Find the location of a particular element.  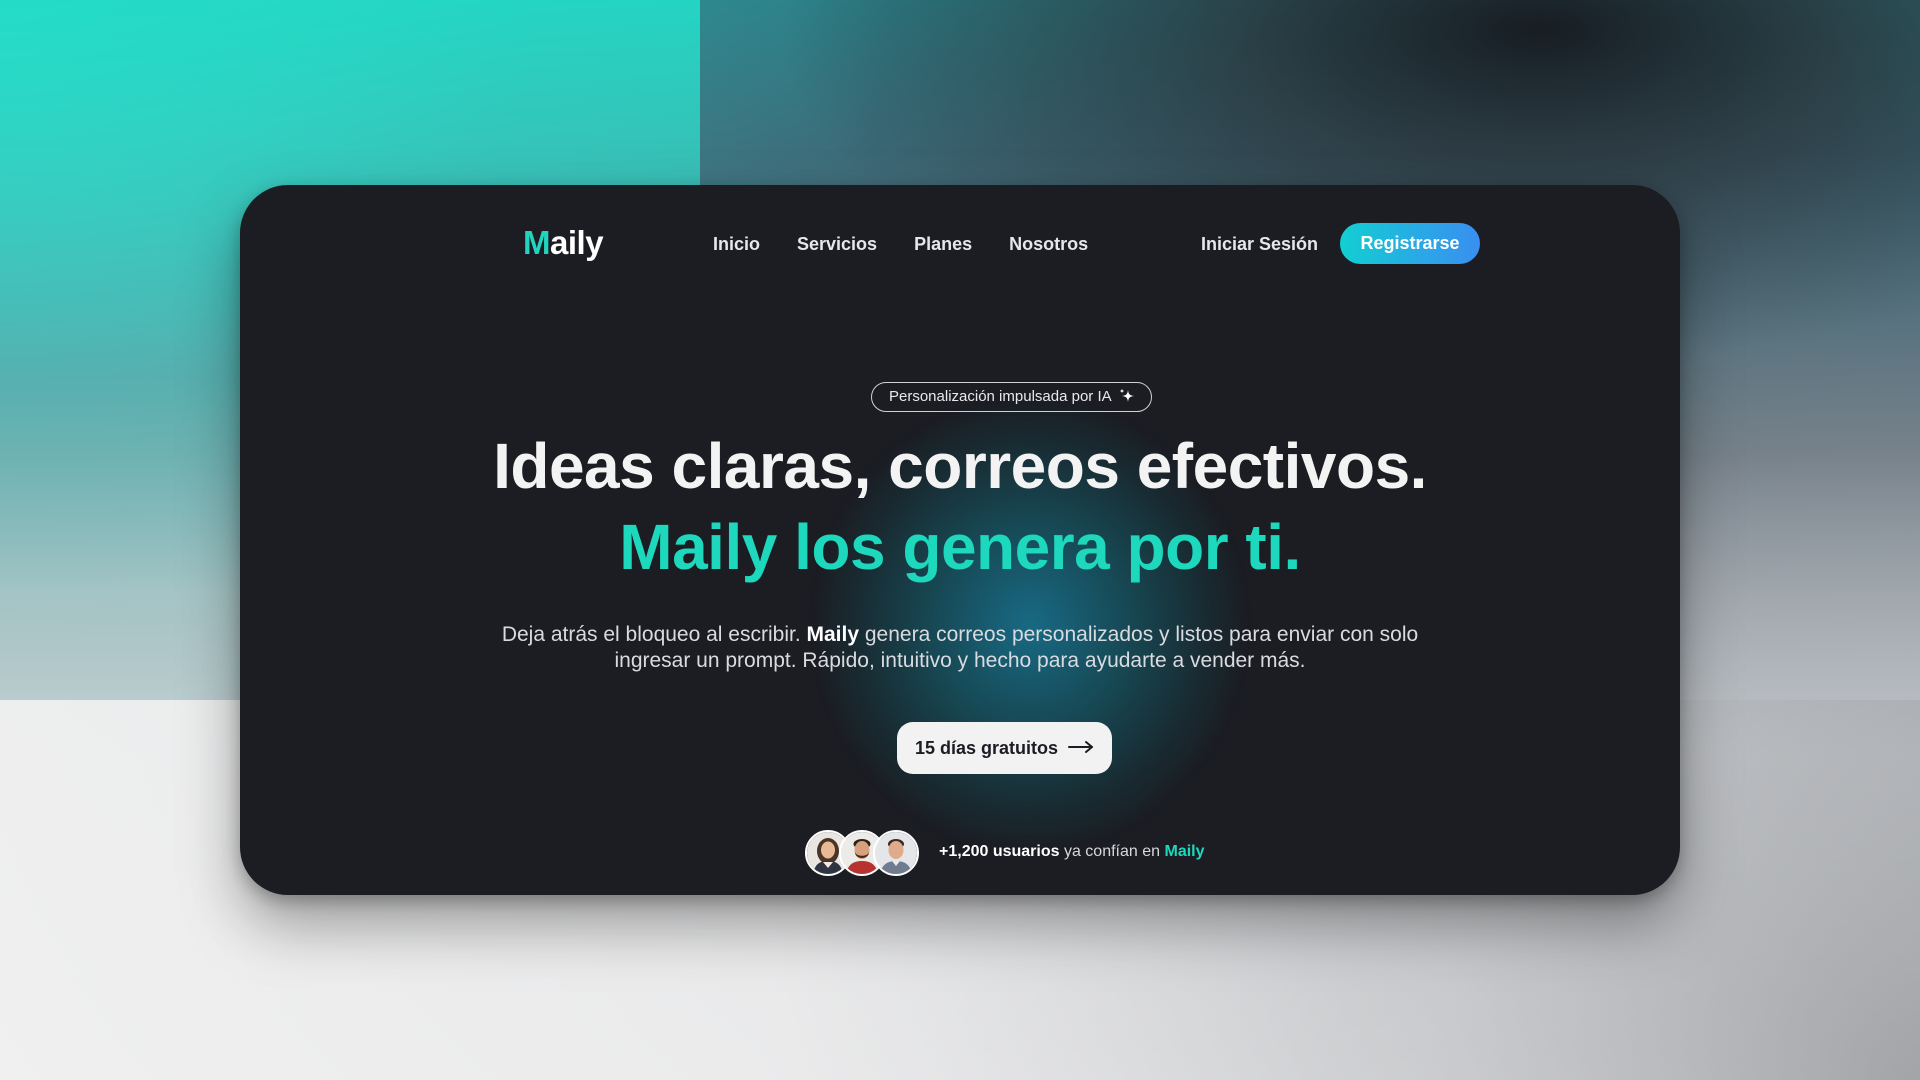

avatar-man is located at coordinates (896, 853).